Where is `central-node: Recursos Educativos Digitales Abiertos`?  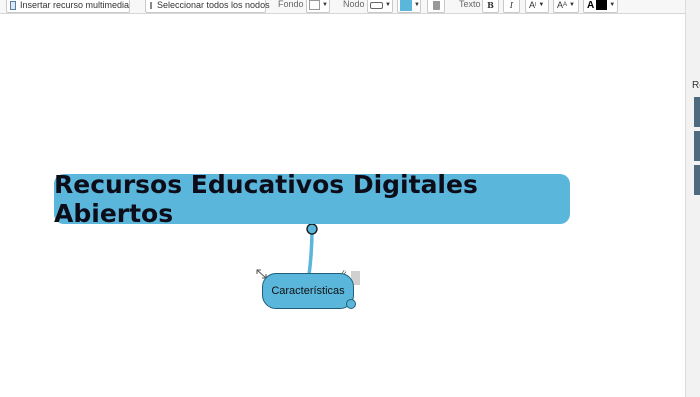
central-node: Recursos Educativos Digitales Abiertos is located at coordinates (312, 199).